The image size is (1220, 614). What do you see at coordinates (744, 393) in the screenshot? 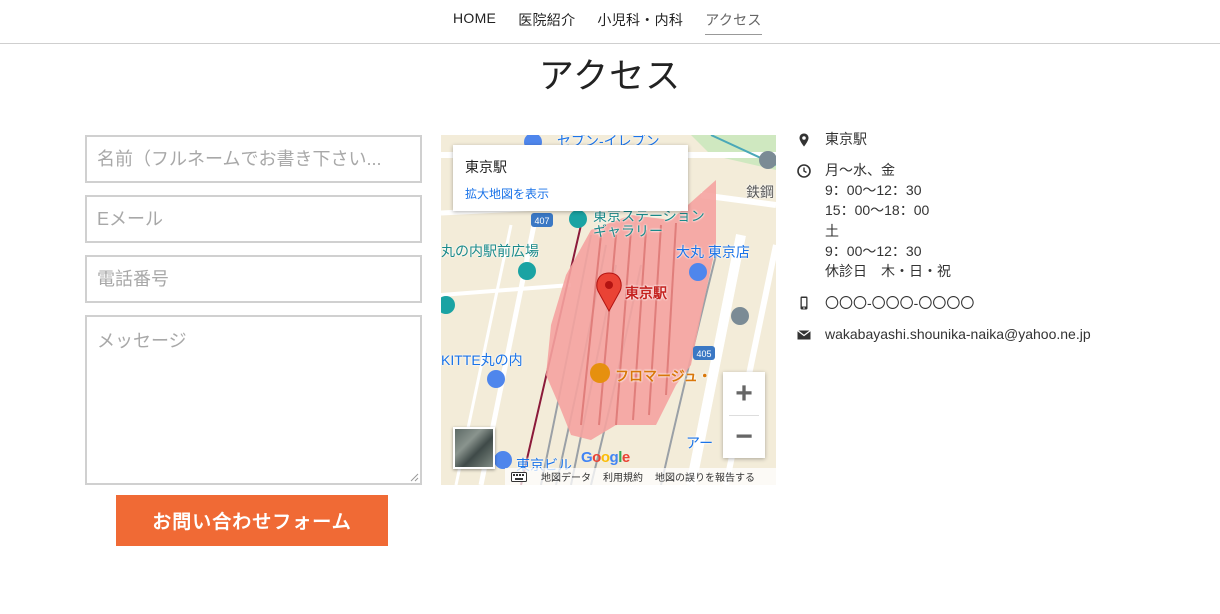
I see `zoom-in-button: +` at bounding box center [744, 393].